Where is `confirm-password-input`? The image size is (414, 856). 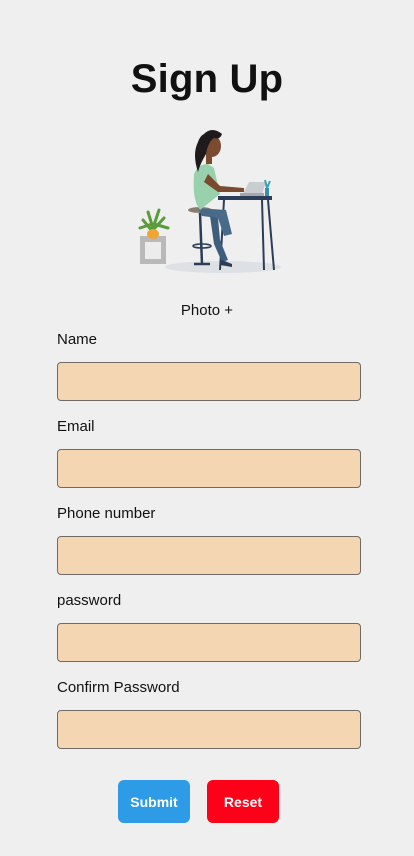 confirm-password-input is located at coordinates (209, 729).